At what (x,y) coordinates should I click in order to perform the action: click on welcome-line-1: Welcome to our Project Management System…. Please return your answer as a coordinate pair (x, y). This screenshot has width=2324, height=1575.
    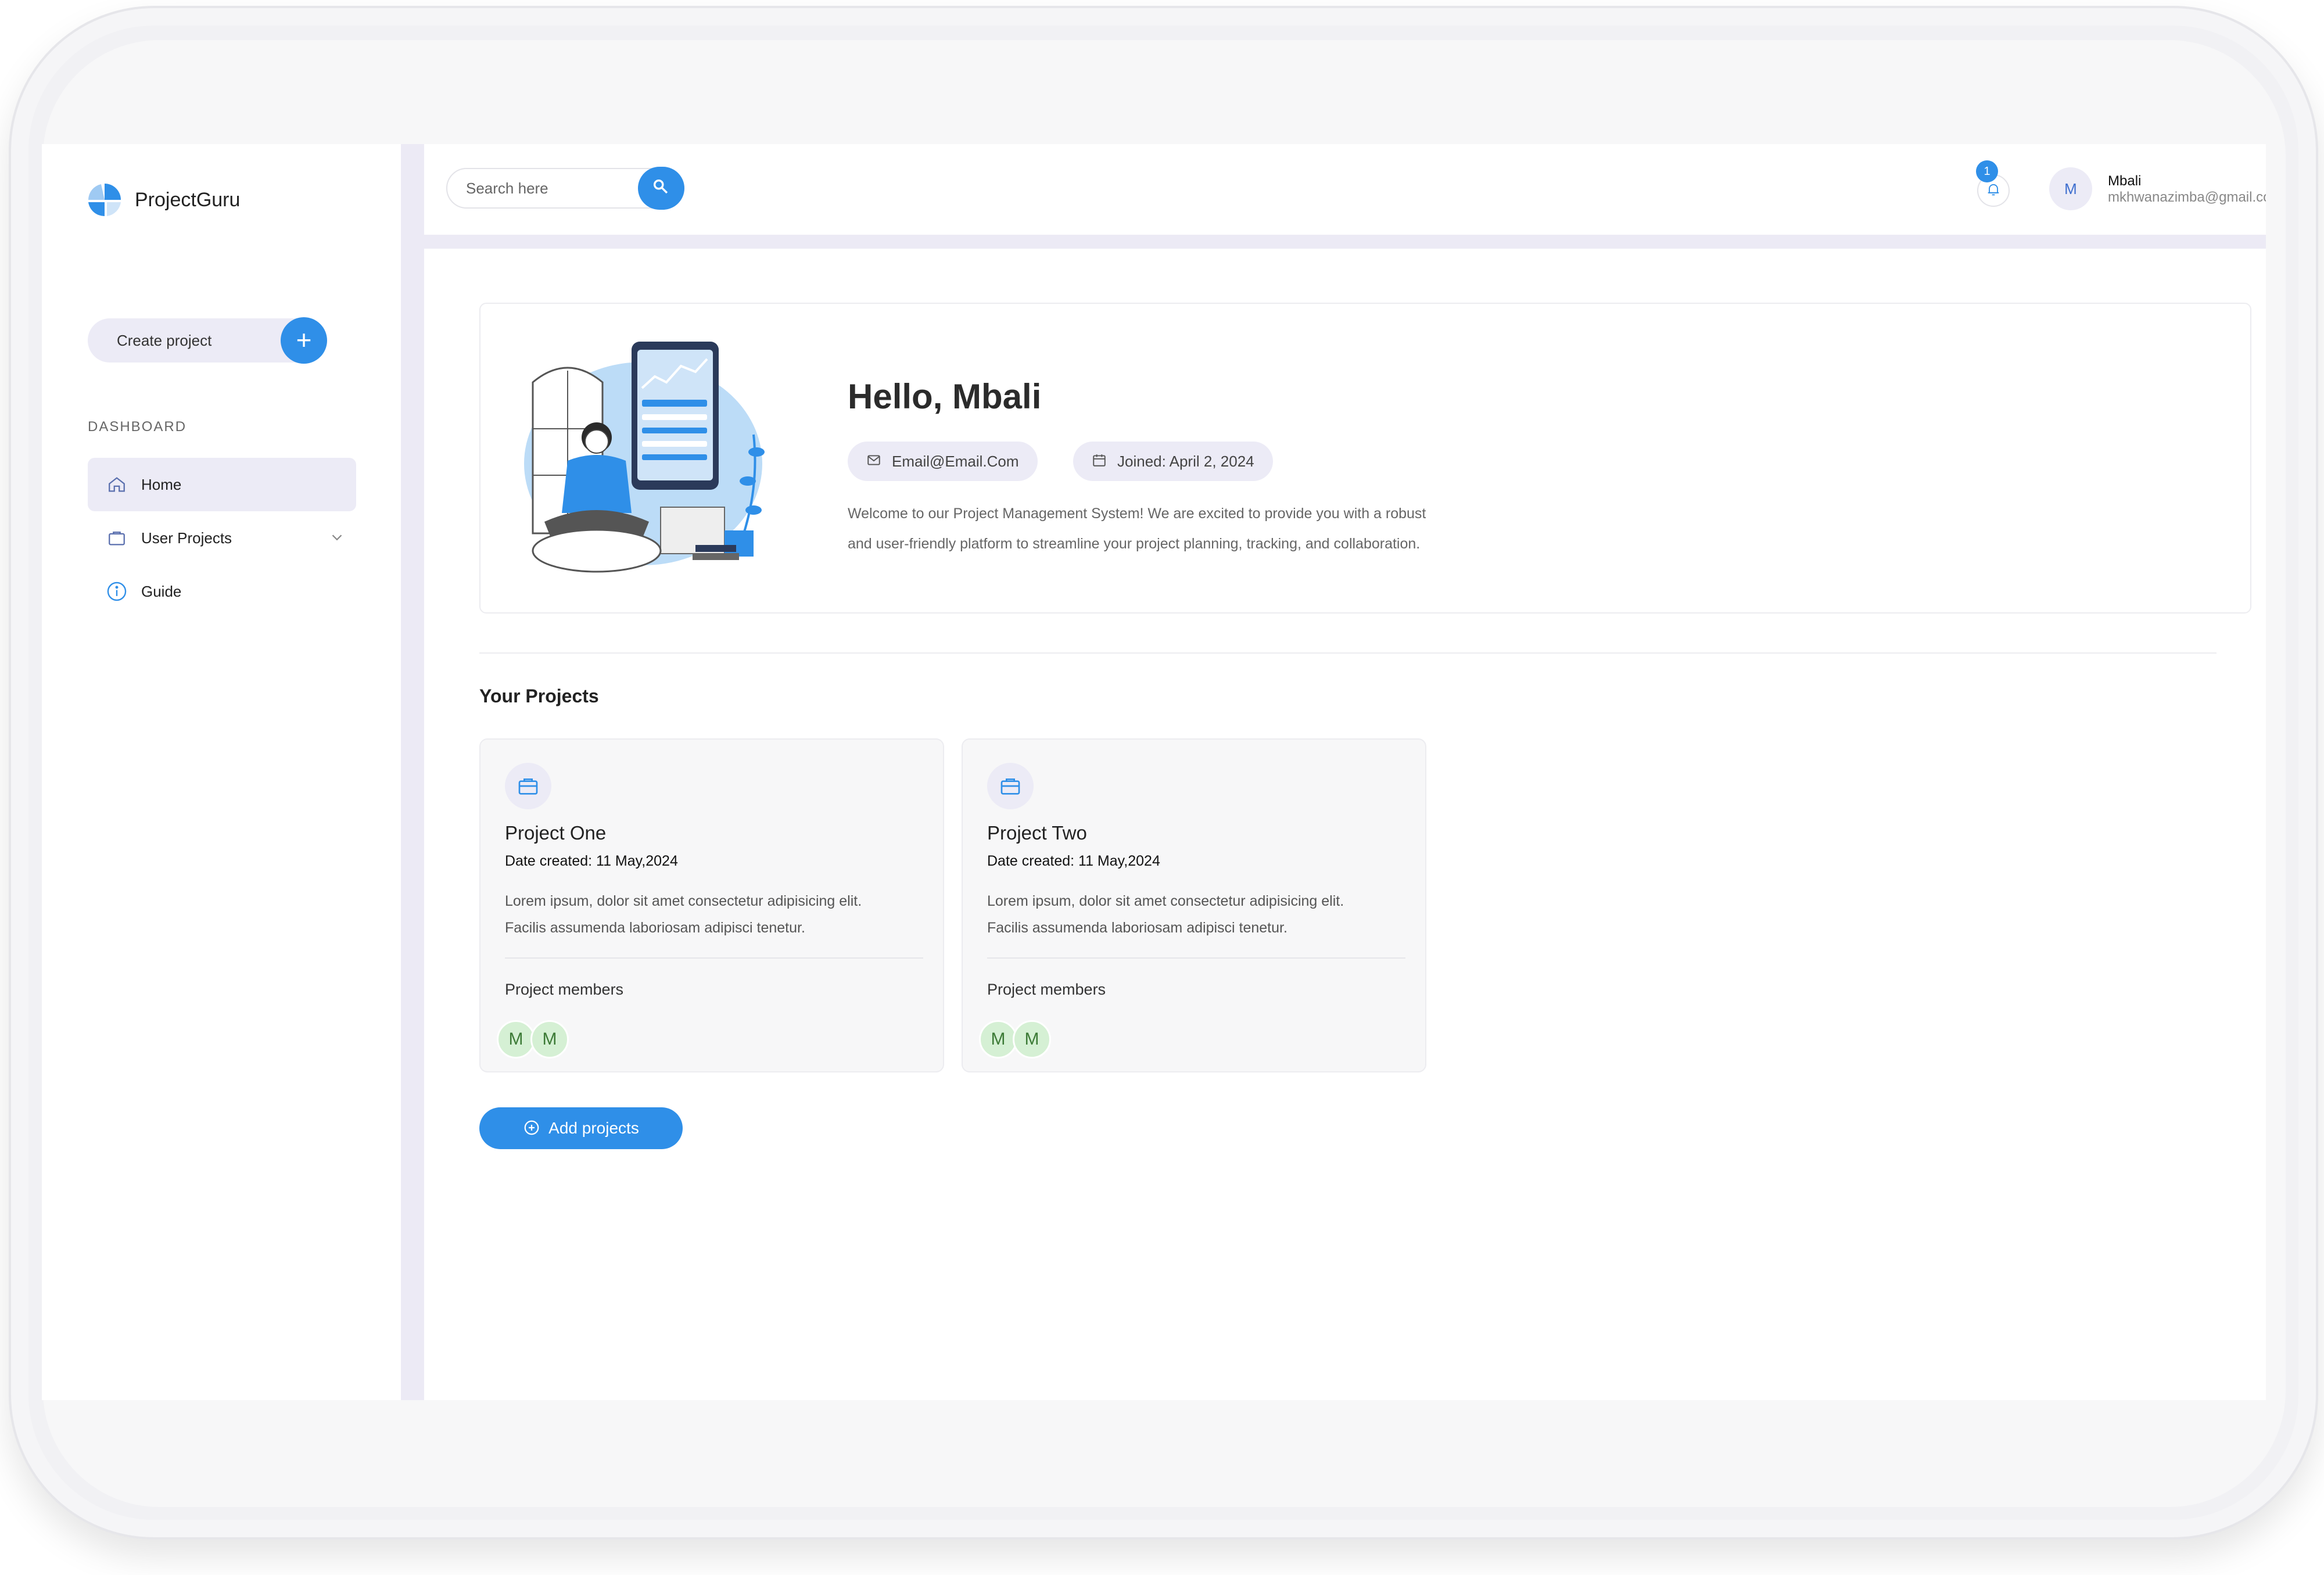
    Looking at the image, I should click on (1137, 513).